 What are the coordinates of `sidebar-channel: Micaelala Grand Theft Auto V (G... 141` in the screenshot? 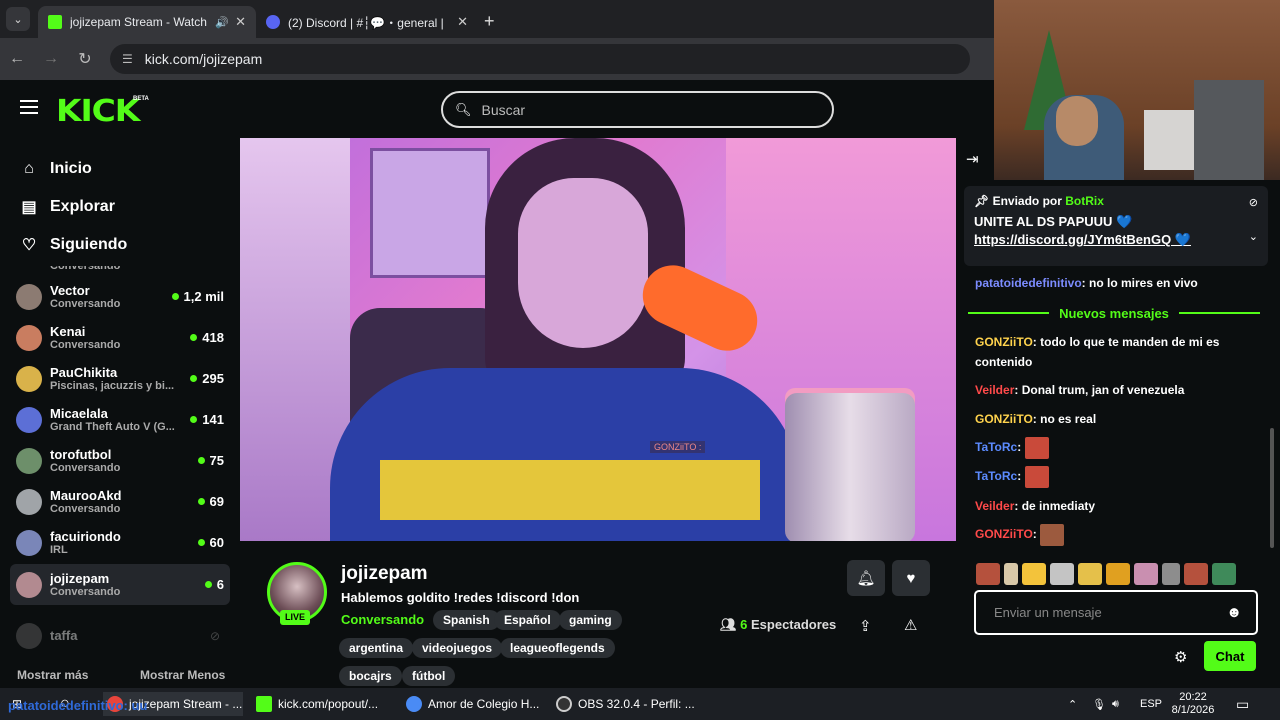 It's located at (120, 419).